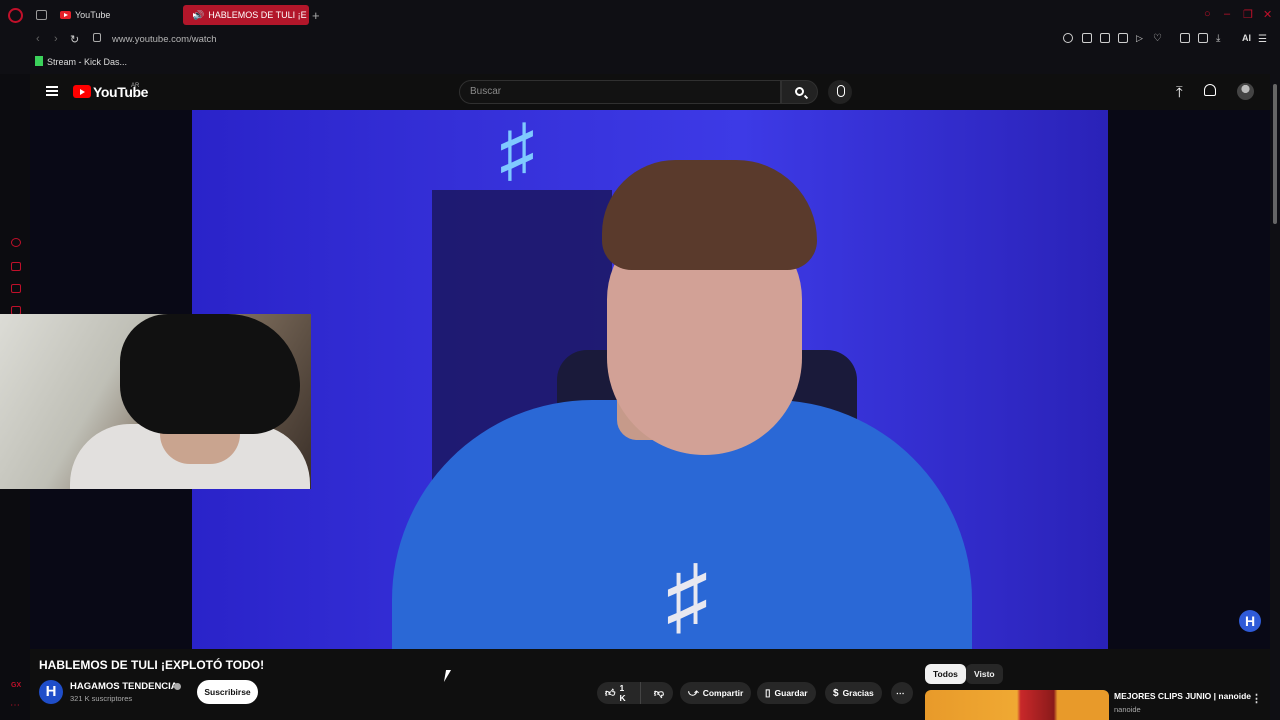  What do you see at coordinates (1262, 39) in the screenshot?
I see `easy-setup-icon: ☰` at bounding box center [1262, 39].